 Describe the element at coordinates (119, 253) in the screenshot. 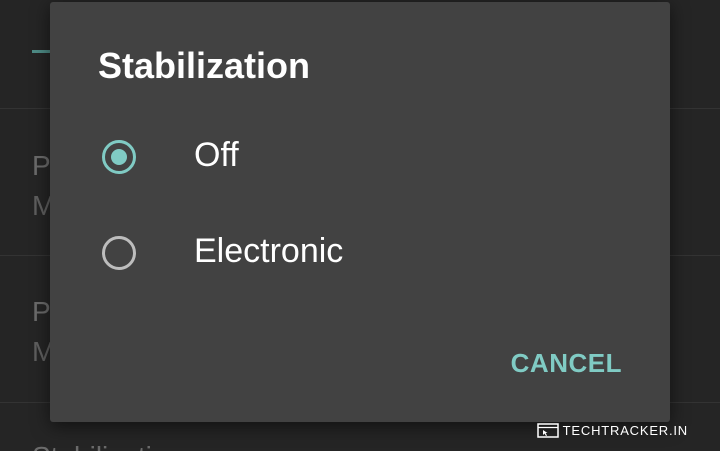

I see `radio-unchecked-icon` at that location.